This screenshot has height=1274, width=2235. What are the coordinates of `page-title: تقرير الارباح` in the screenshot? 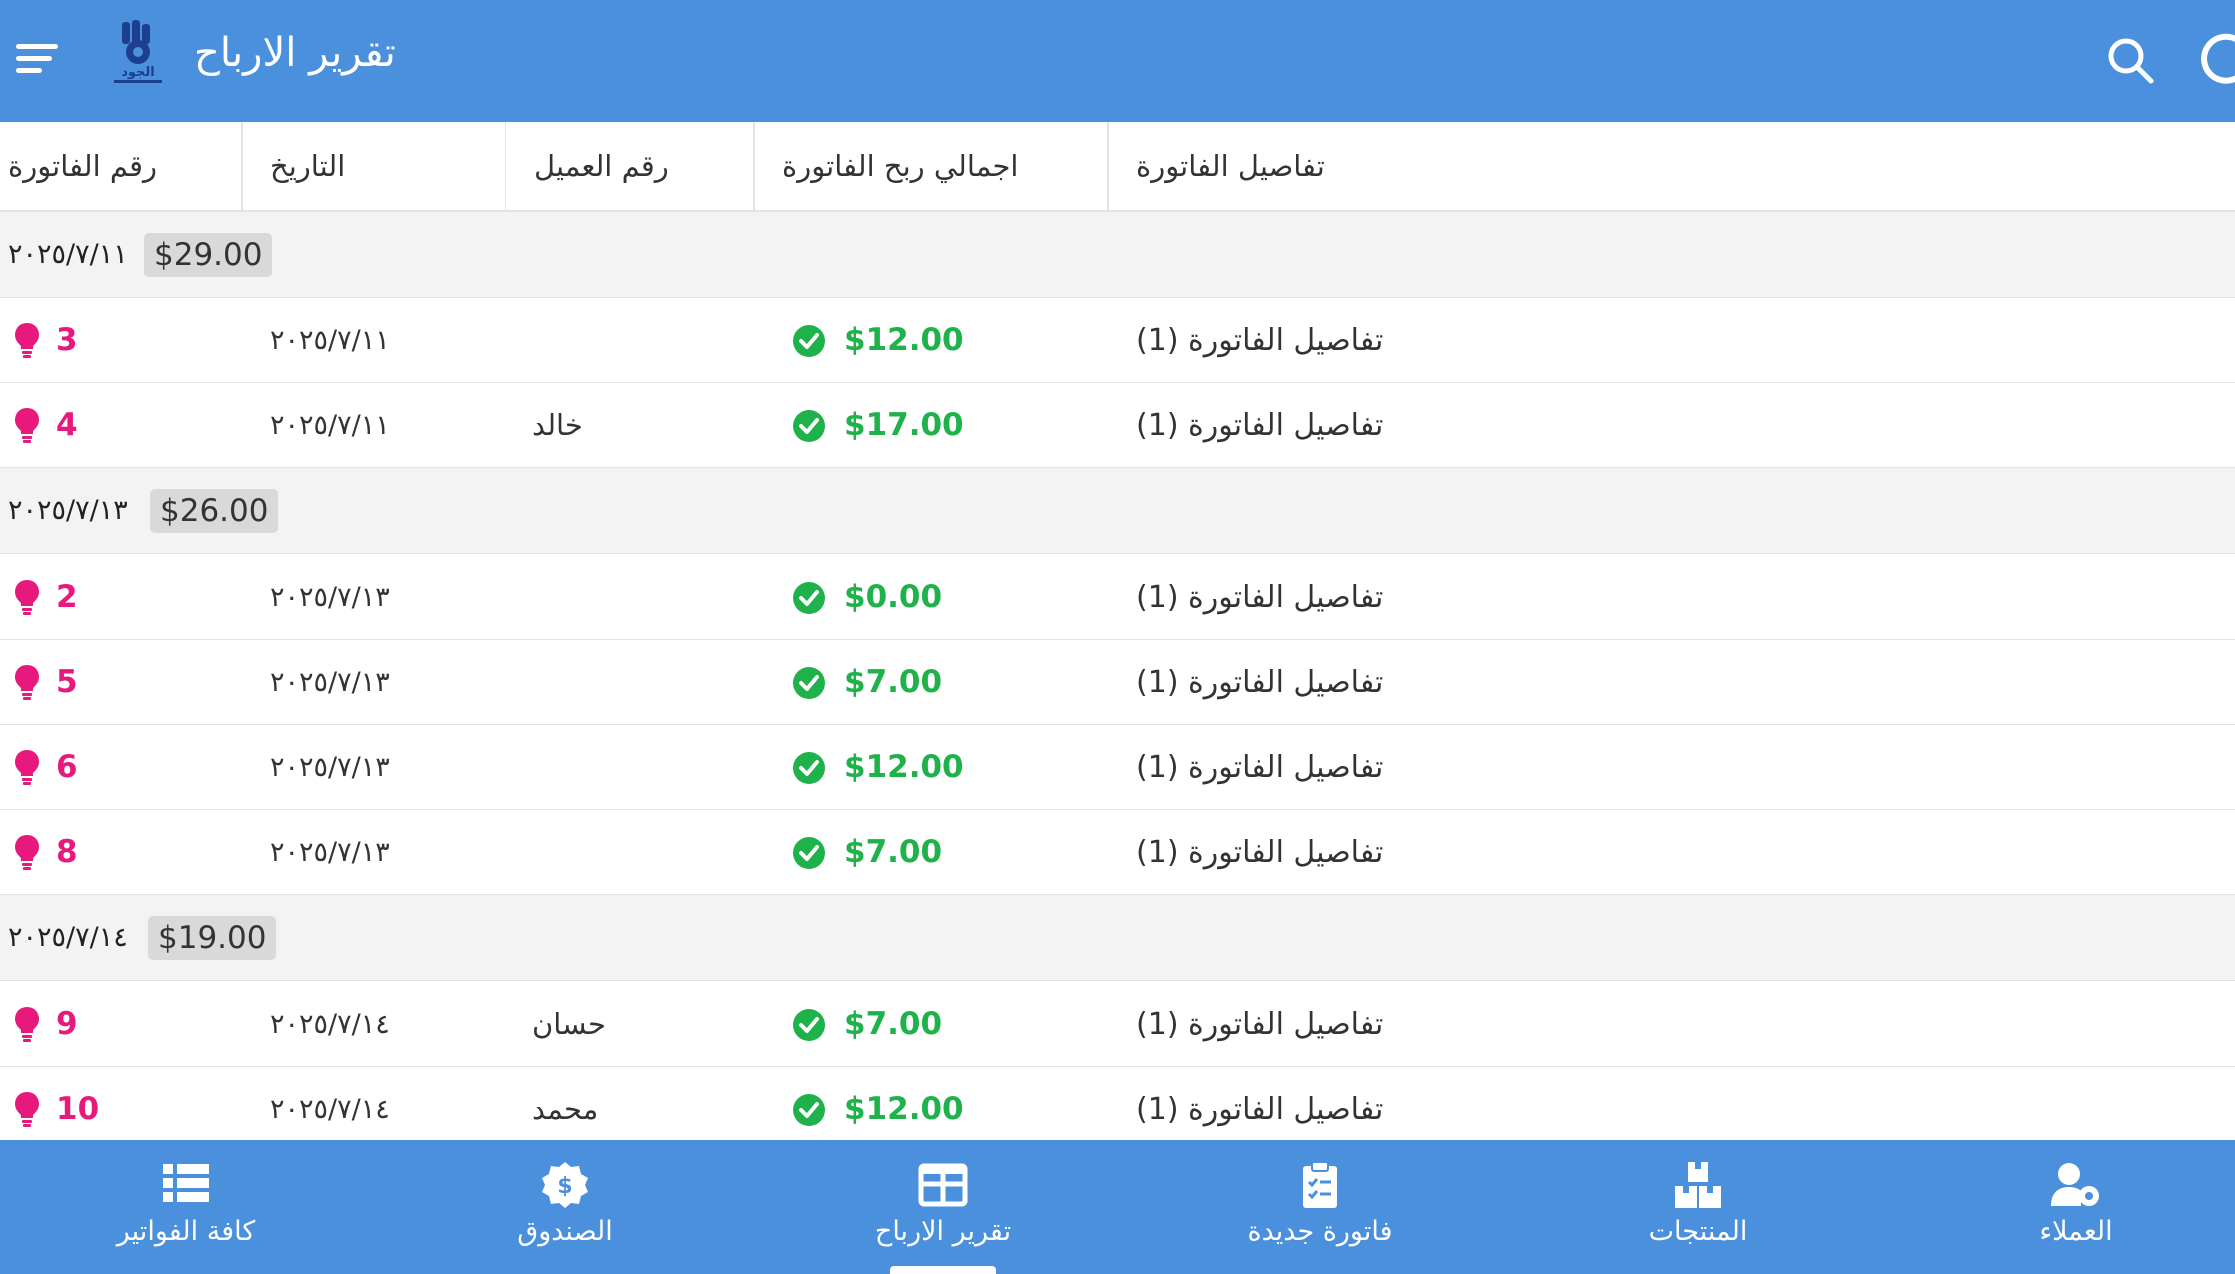 It's located at (295, 53).